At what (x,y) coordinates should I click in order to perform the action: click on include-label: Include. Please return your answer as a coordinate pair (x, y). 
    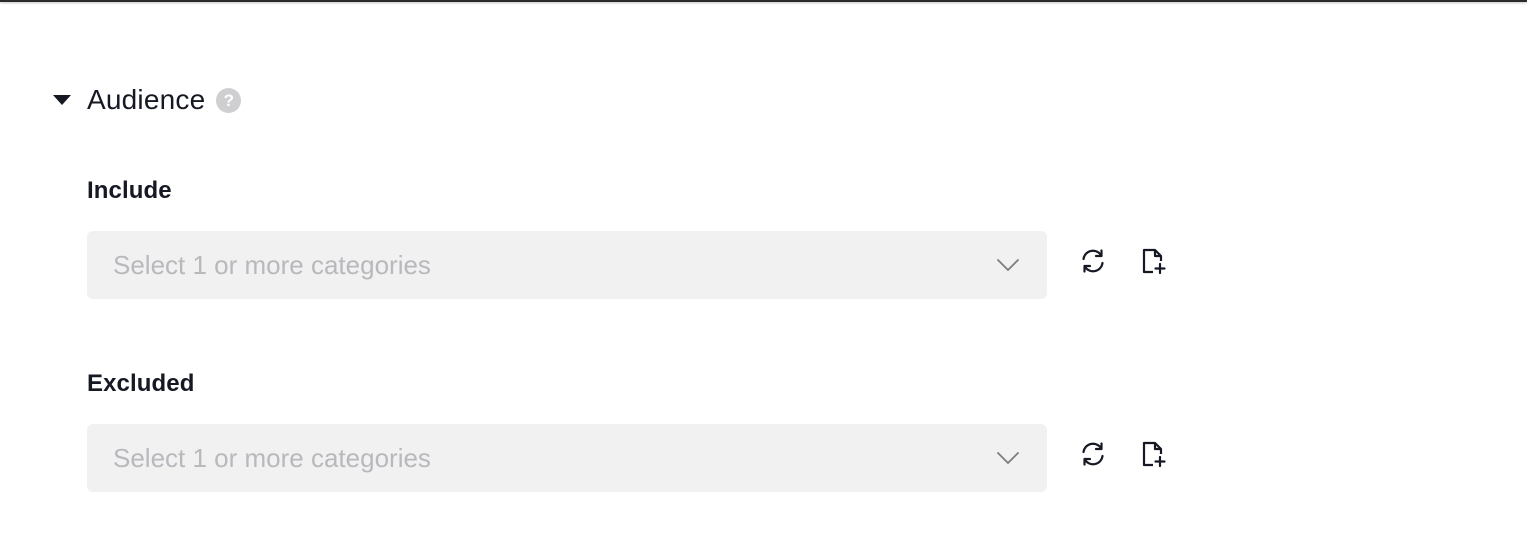
    Looking at the image, I should click on (129, 190).